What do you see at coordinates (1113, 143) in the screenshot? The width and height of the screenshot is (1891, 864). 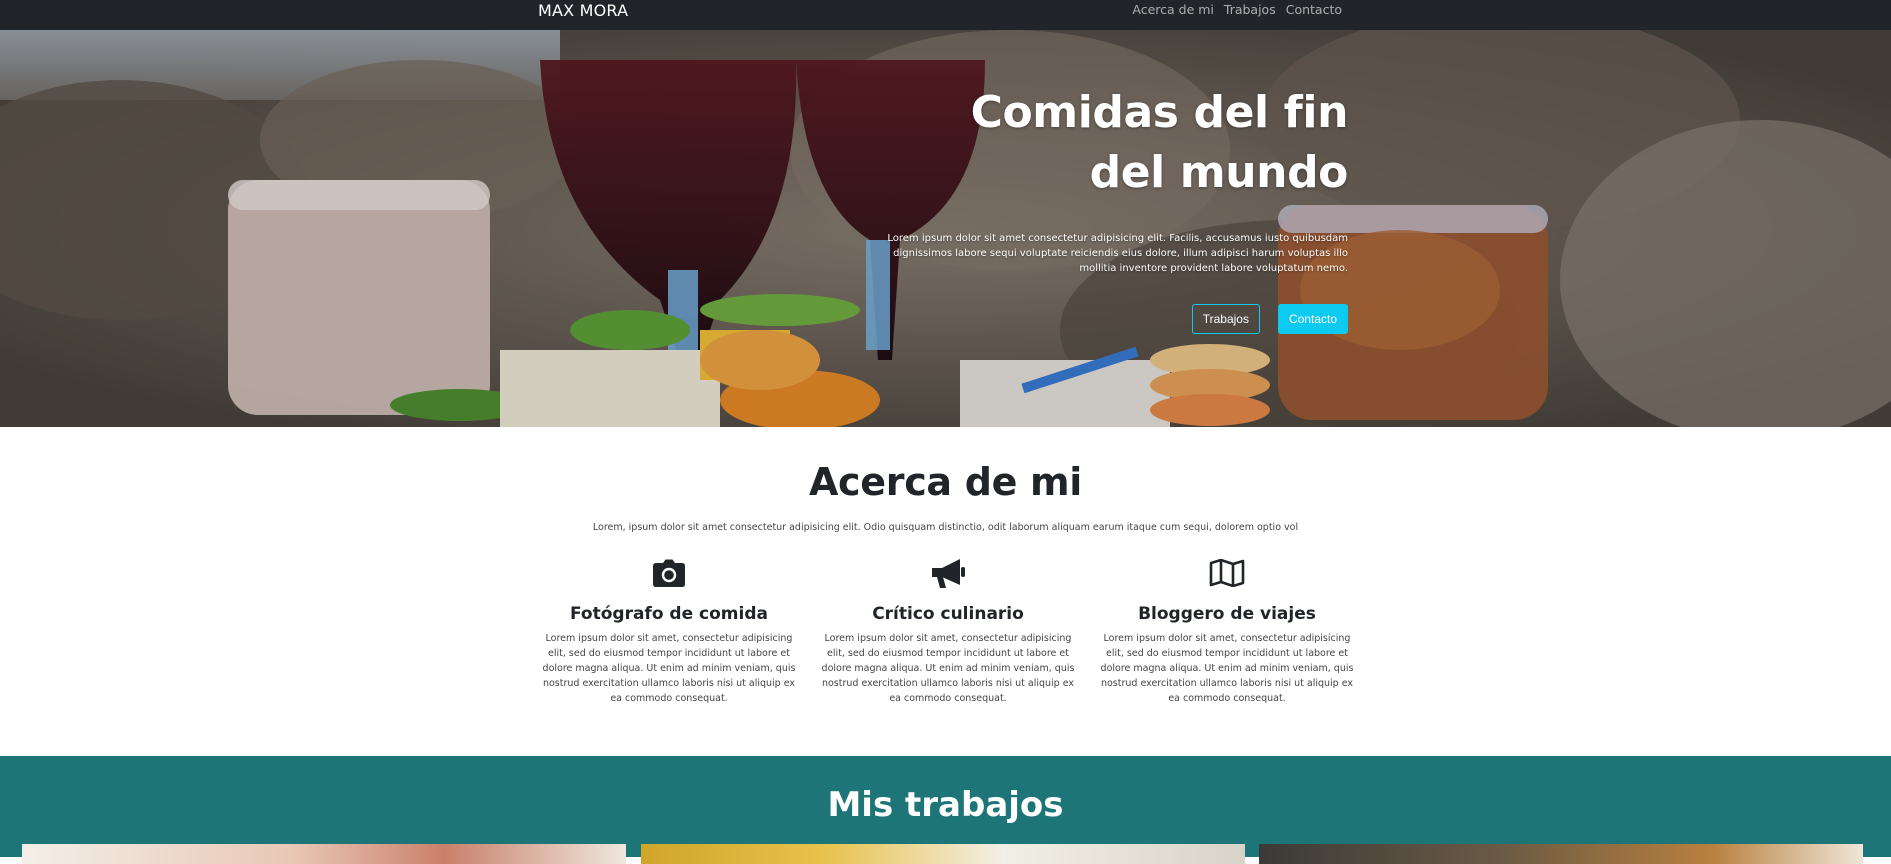 I see `hero-title: Comidas del fin del mundo` at bounding box center [1113, 143].